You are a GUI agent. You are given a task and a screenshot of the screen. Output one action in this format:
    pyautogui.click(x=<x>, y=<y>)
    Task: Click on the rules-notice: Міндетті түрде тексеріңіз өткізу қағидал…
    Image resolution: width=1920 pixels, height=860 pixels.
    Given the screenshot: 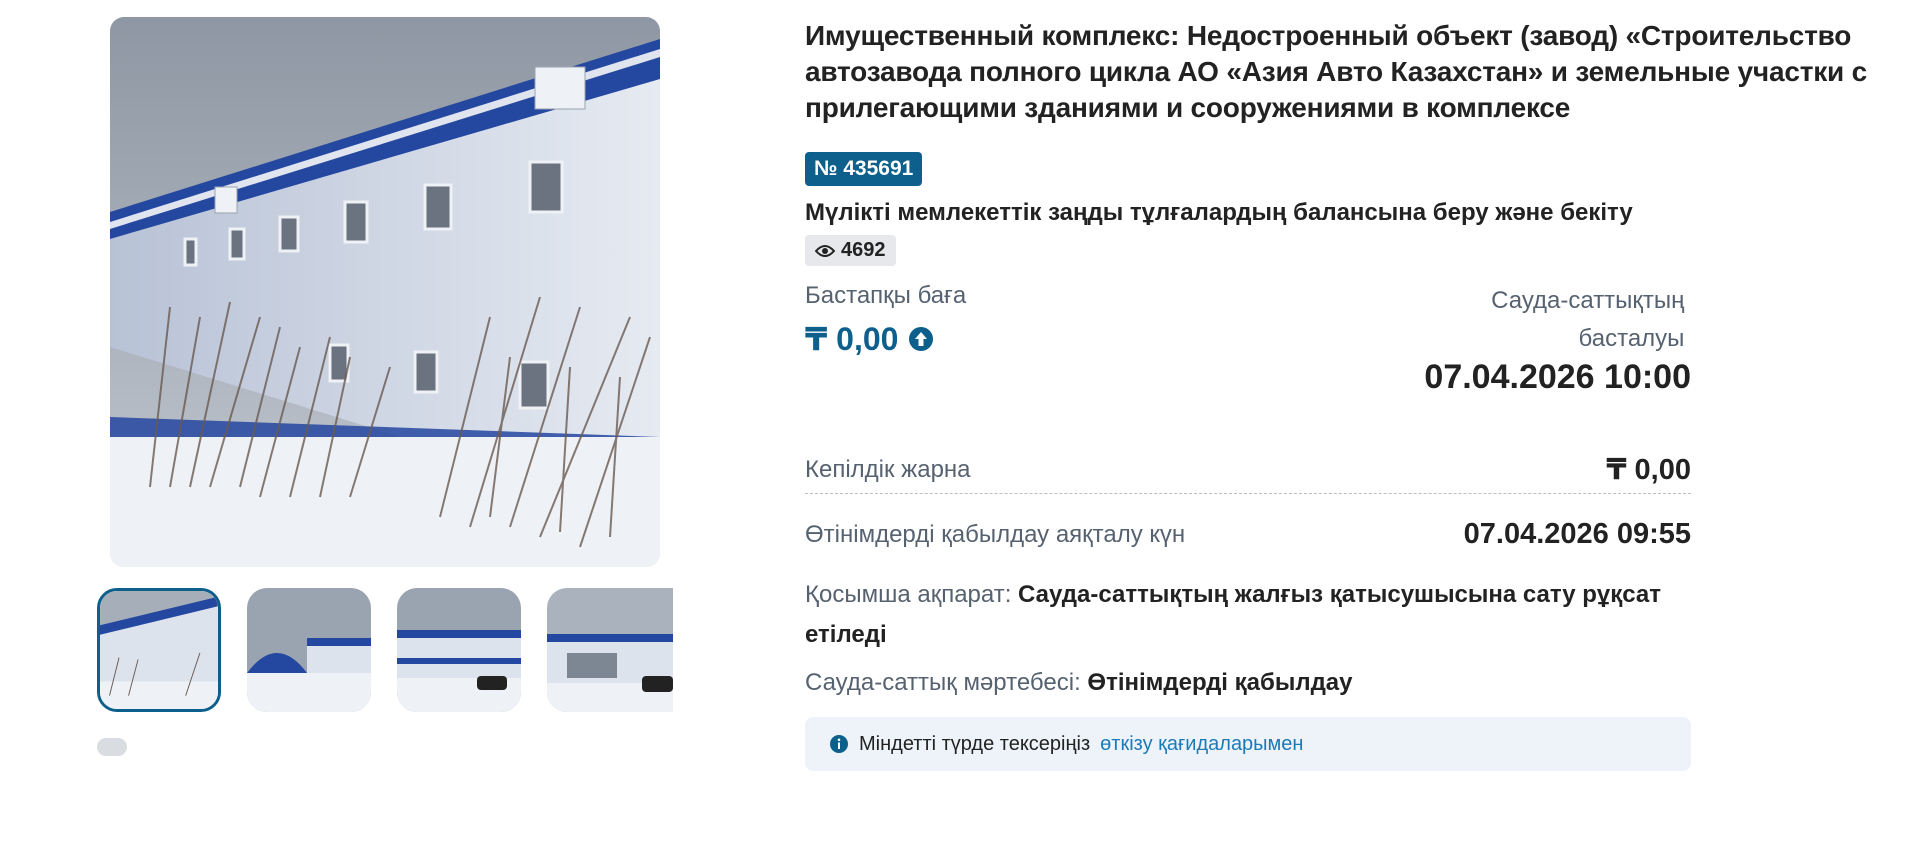 What is the action you would take?
    pyautogui.click(x=1248, y=744)
    